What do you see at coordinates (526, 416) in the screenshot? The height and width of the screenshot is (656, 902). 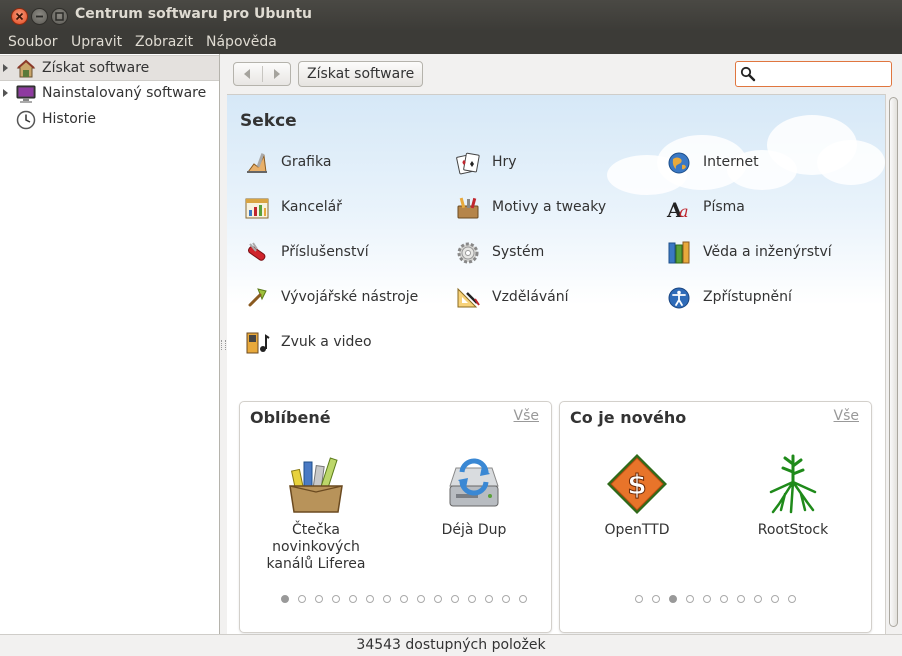 I see `featured-see-all-link: Vše` at bounding box center [526, 416].